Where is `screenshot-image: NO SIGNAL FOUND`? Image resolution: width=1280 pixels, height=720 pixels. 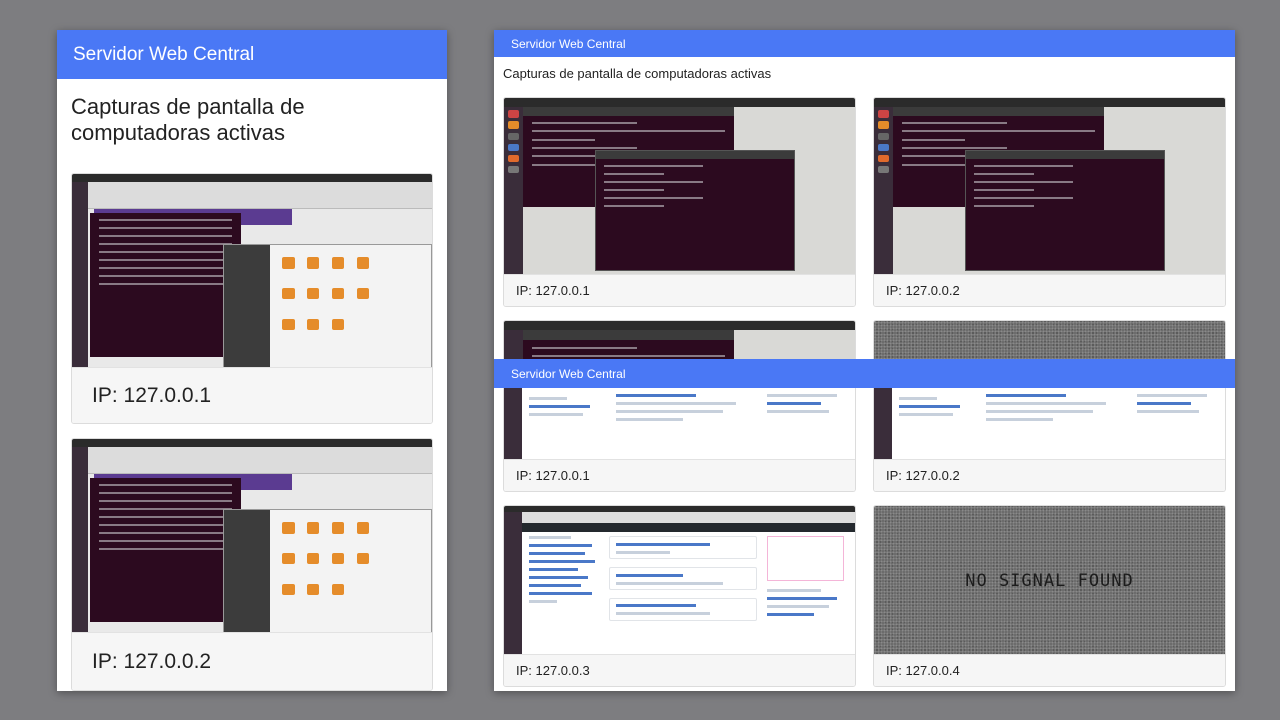 screenshot-image: NO SIGNAL FOUND is located at coordinates (1049, 581).